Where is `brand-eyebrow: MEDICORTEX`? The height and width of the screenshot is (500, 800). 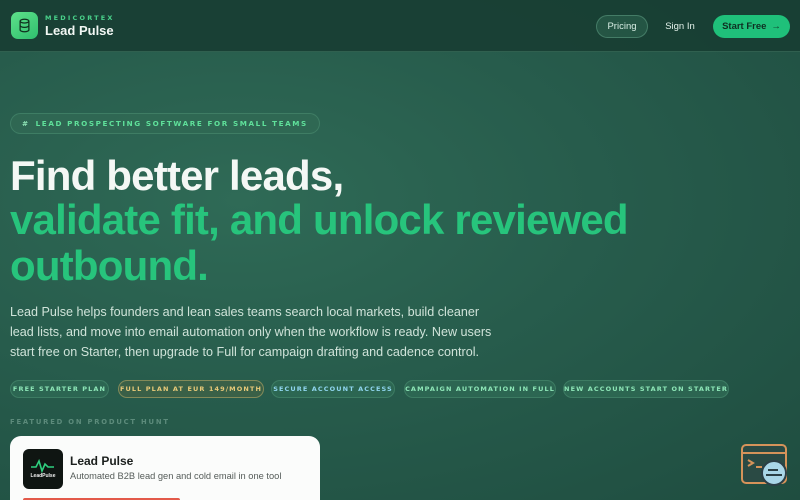
brand-eyebrow: MEDICORTEX is located at coordinates (80, 18).